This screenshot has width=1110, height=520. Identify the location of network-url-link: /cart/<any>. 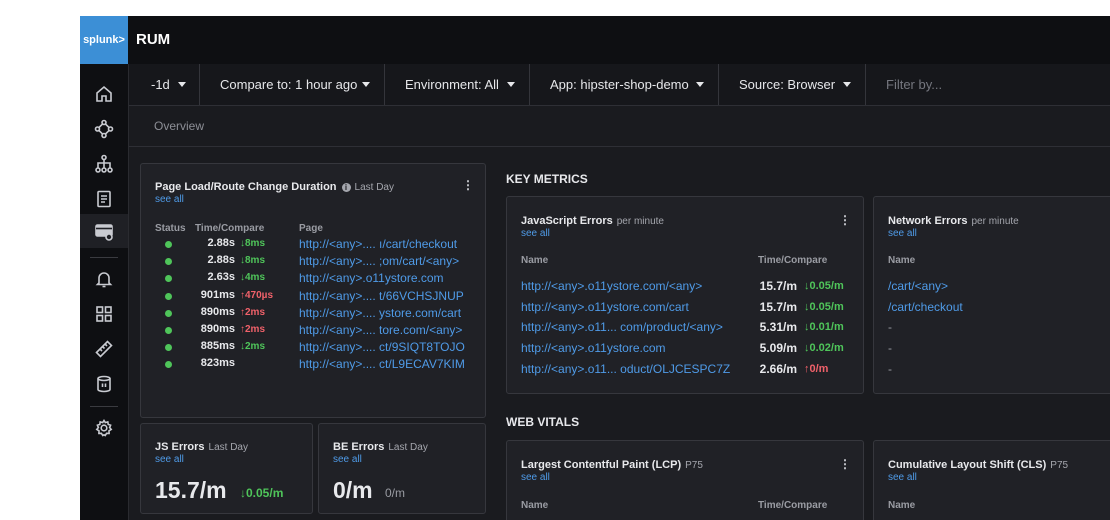
(918, 286).